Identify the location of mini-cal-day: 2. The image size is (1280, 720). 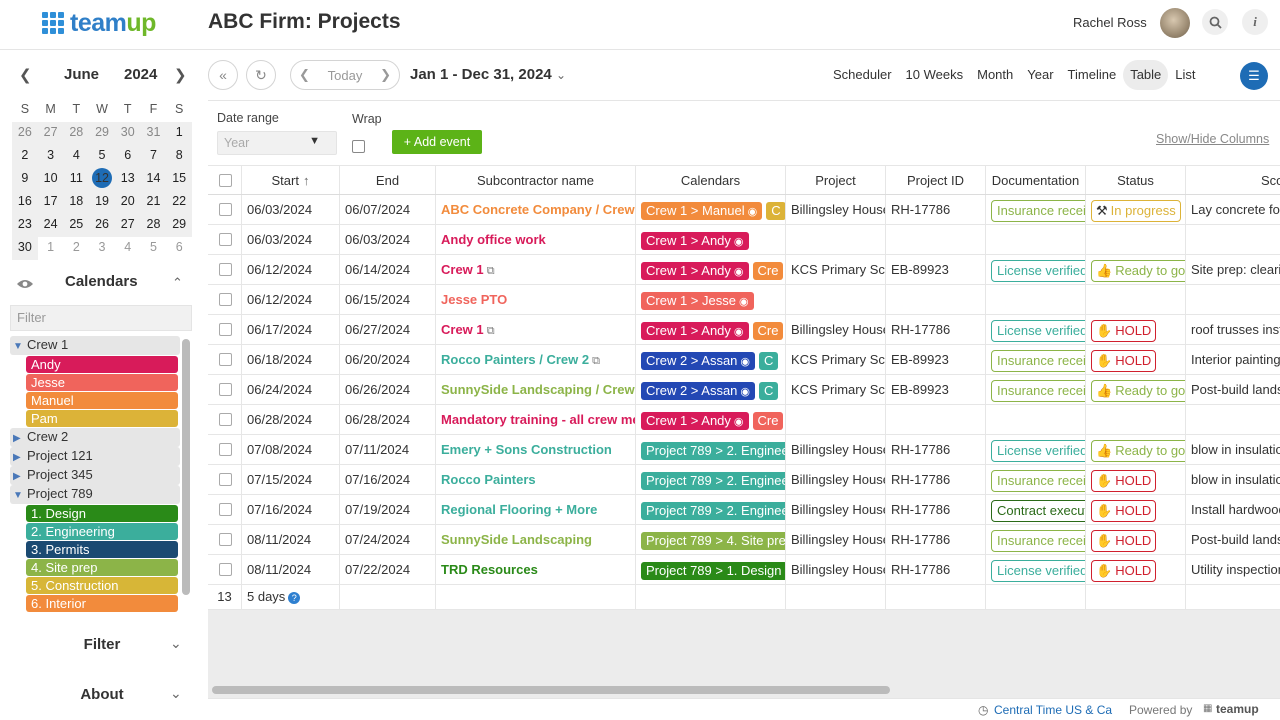
(76, 248).